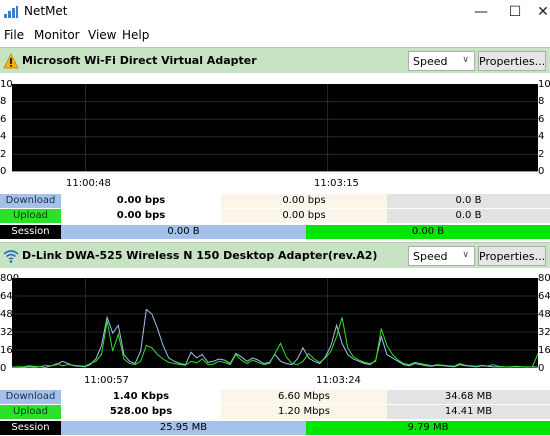  I want to click on menu-file: File, so click(14, 35).